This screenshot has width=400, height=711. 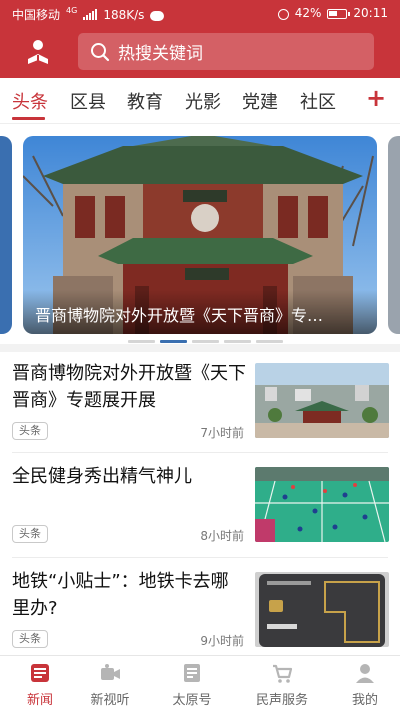 I want to click on channel-tabs: 头条 区县 教育 光影 党建 社区 +, so click(x=200, y=101).